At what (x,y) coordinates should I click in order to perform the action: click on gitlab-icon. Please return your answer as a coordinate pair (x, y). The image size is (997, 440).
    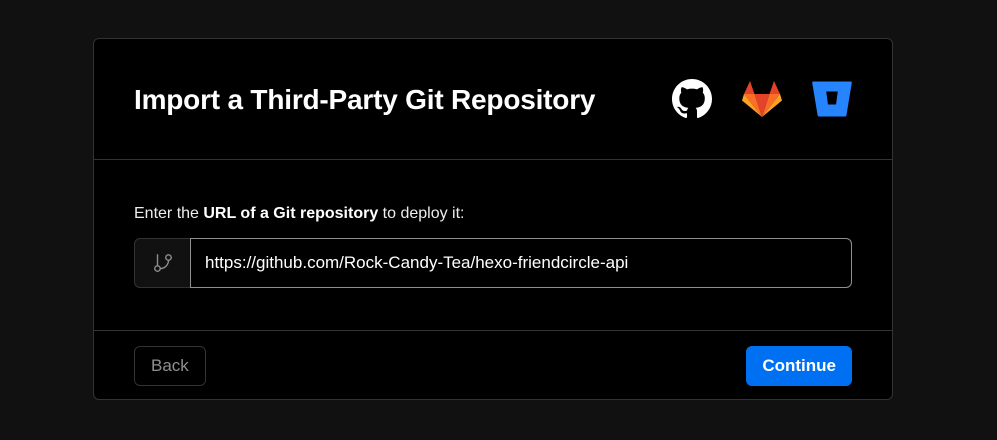
    Looking at the image, I should click on (762, 99).